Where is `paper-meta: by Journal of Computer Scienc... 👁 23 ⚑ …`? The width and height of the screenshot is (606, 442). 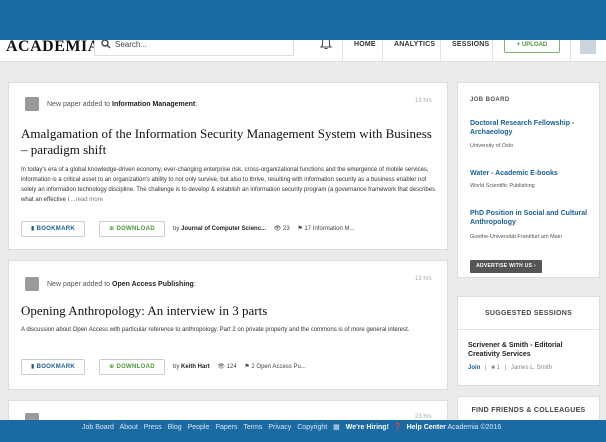 paper-meta: by Journal of Computer Scienc... 👁 23 ⚑ … is located at coordinates (263, 228).